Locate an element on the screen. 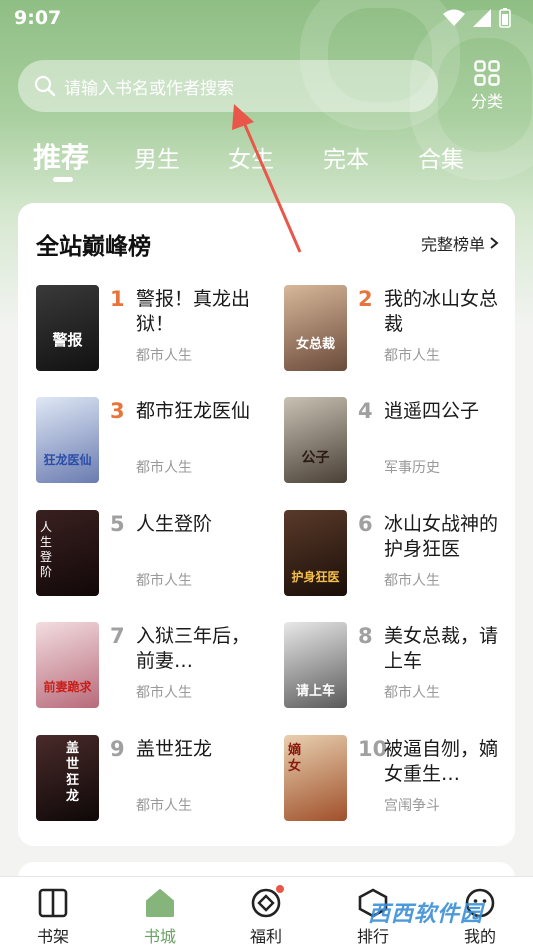 Image resolution: width=533 pixels, height=948 pixels. annotation-arrow is located at coordinates (267, 178).